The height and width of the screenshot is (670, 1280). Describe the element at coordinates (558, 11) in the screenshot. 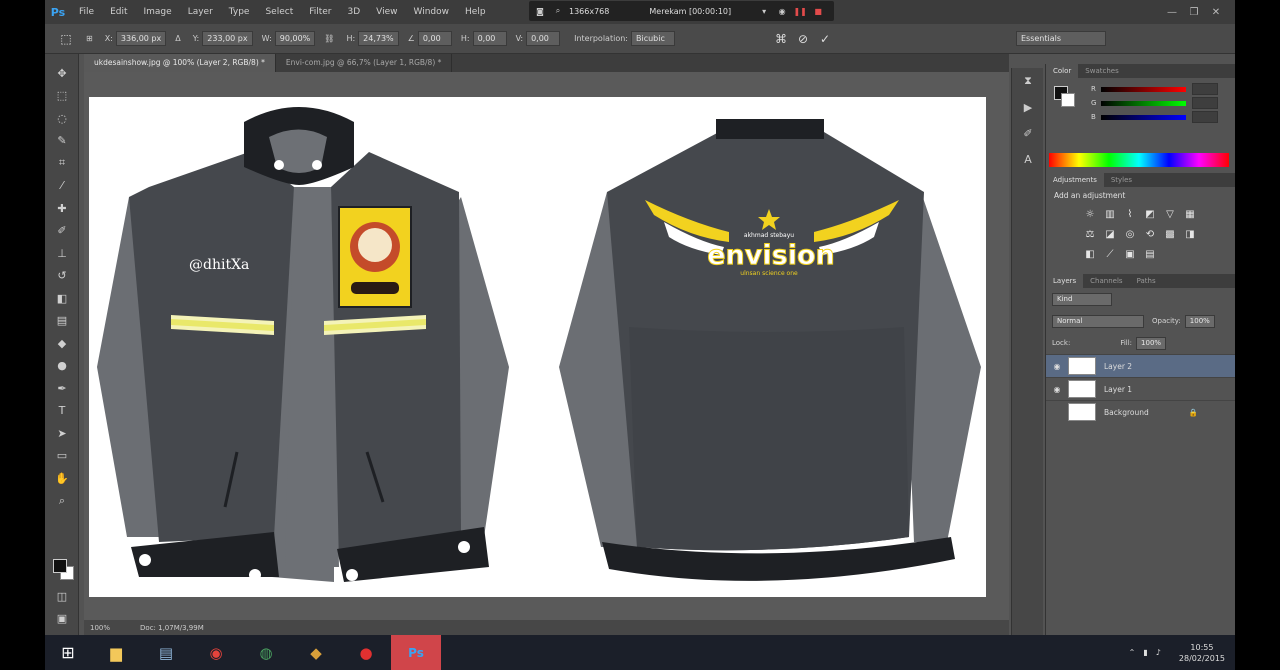

I see `search-icon: ⌕` at that location.